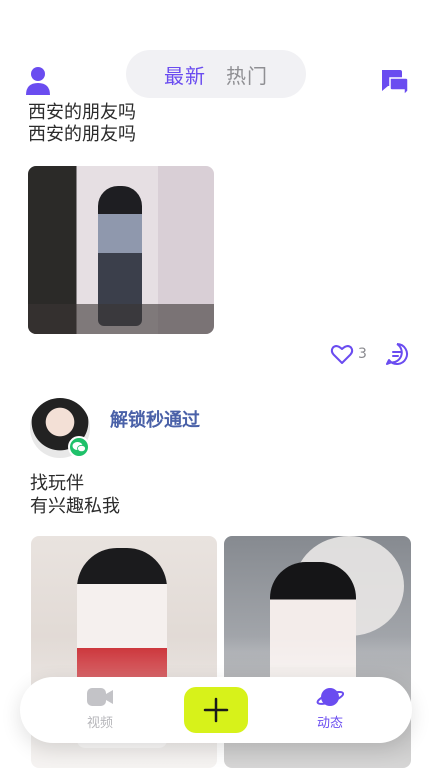 The image size is (432, 768). I want to click on nav-moments: 动态, so click(330, 708).